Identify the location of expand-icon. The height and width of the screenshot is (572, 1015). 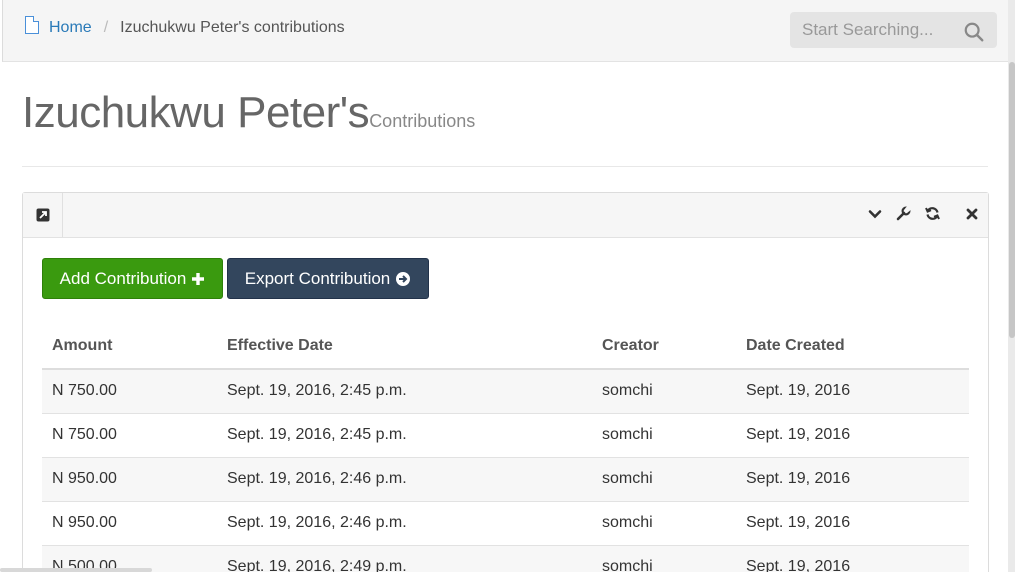
(43, 215).